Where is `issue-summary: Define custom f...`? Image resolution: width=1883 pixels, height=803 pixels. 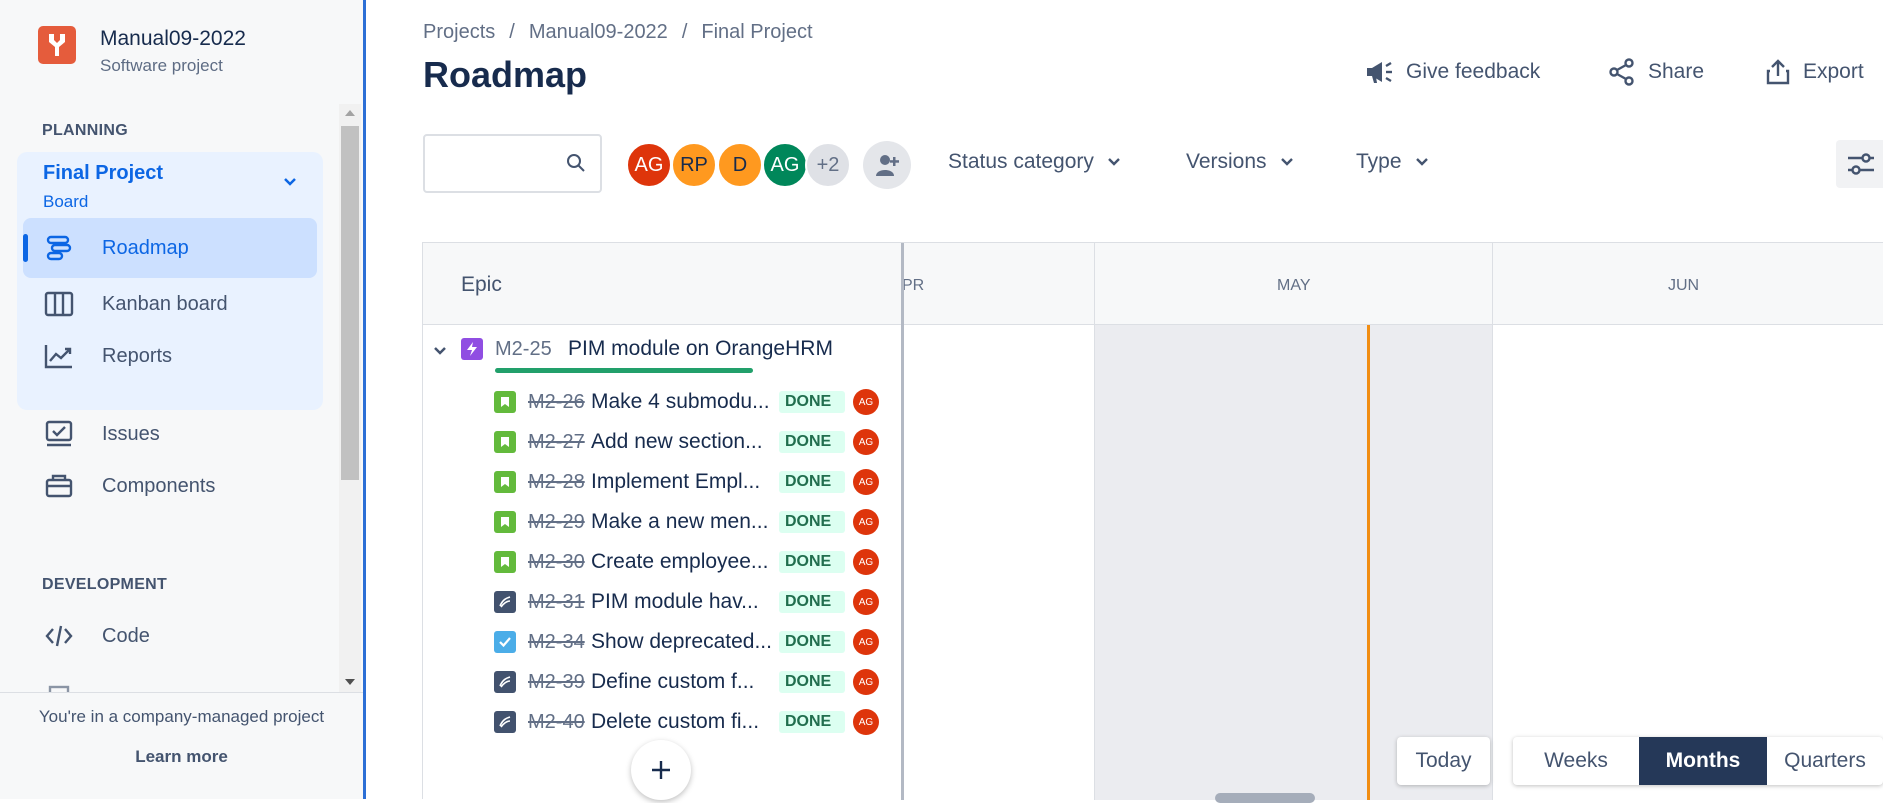
issue-summary: Define custom f... is located at coordinates (682, 682).